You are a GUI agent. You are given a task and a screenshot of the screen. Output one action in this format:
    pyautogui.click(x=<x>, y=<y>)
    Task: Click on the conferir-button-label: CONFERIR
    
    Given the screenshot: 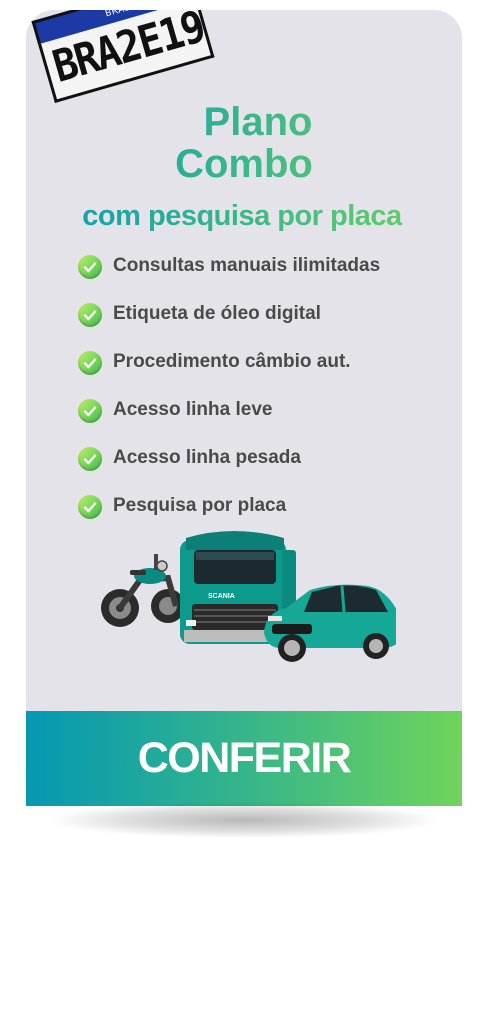 What is the action you would take?
    pyautogui.click(x=244, y=758)
    